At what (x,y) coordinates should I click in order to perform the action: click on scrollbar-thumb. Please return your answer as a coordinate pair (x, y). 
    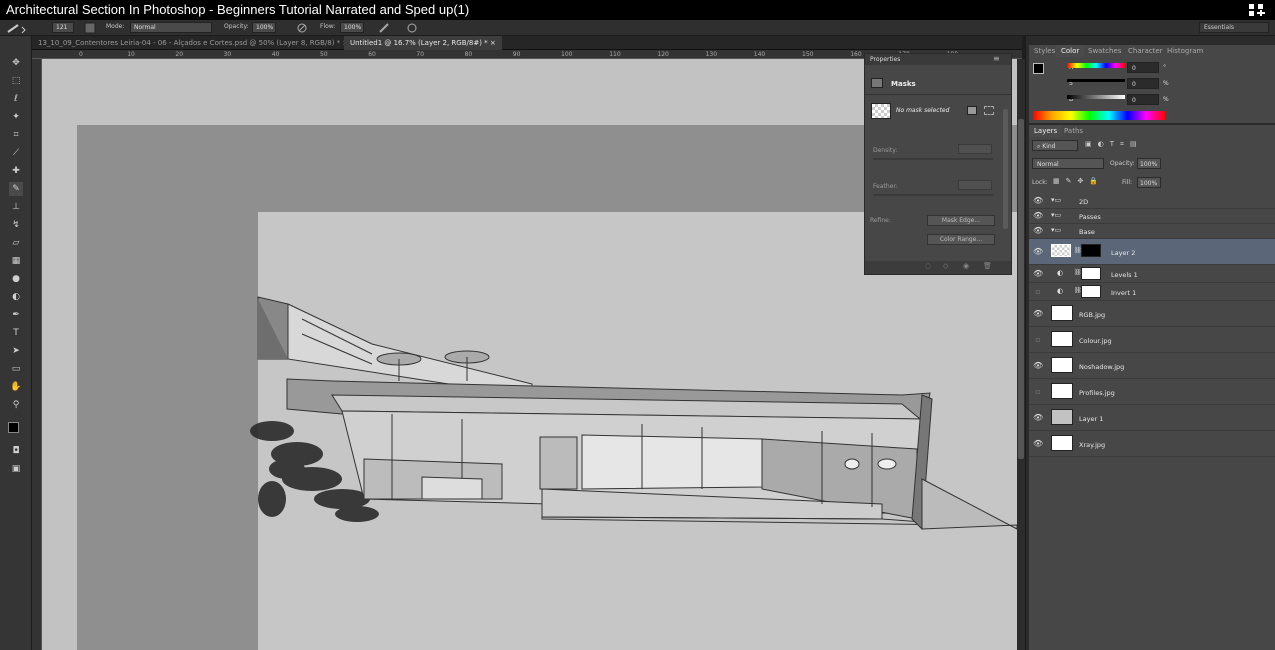
    Looking at the image, I should click on (1021, 289).